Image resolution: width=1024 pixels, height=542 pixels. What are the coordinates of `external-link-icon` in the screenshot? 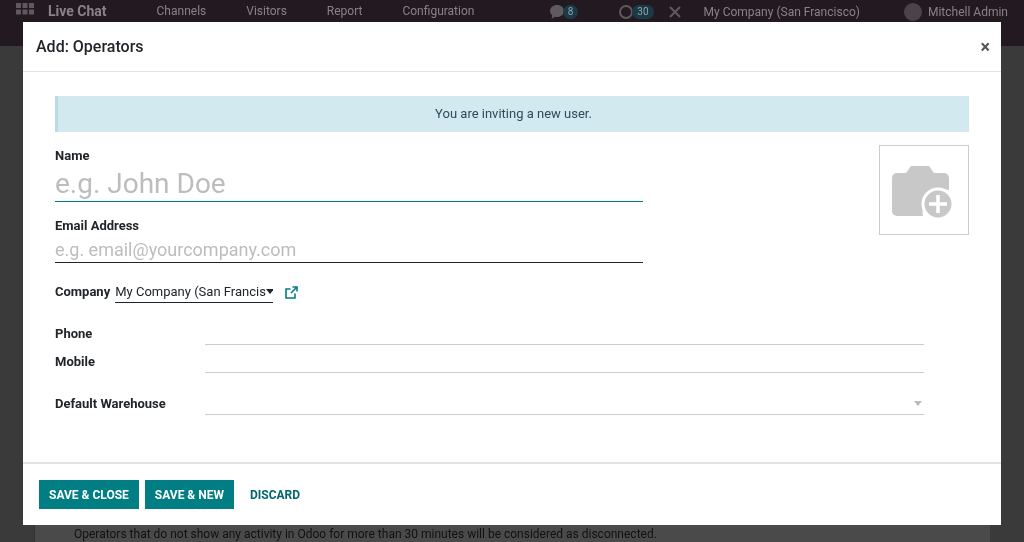 It's located at (292, 292).